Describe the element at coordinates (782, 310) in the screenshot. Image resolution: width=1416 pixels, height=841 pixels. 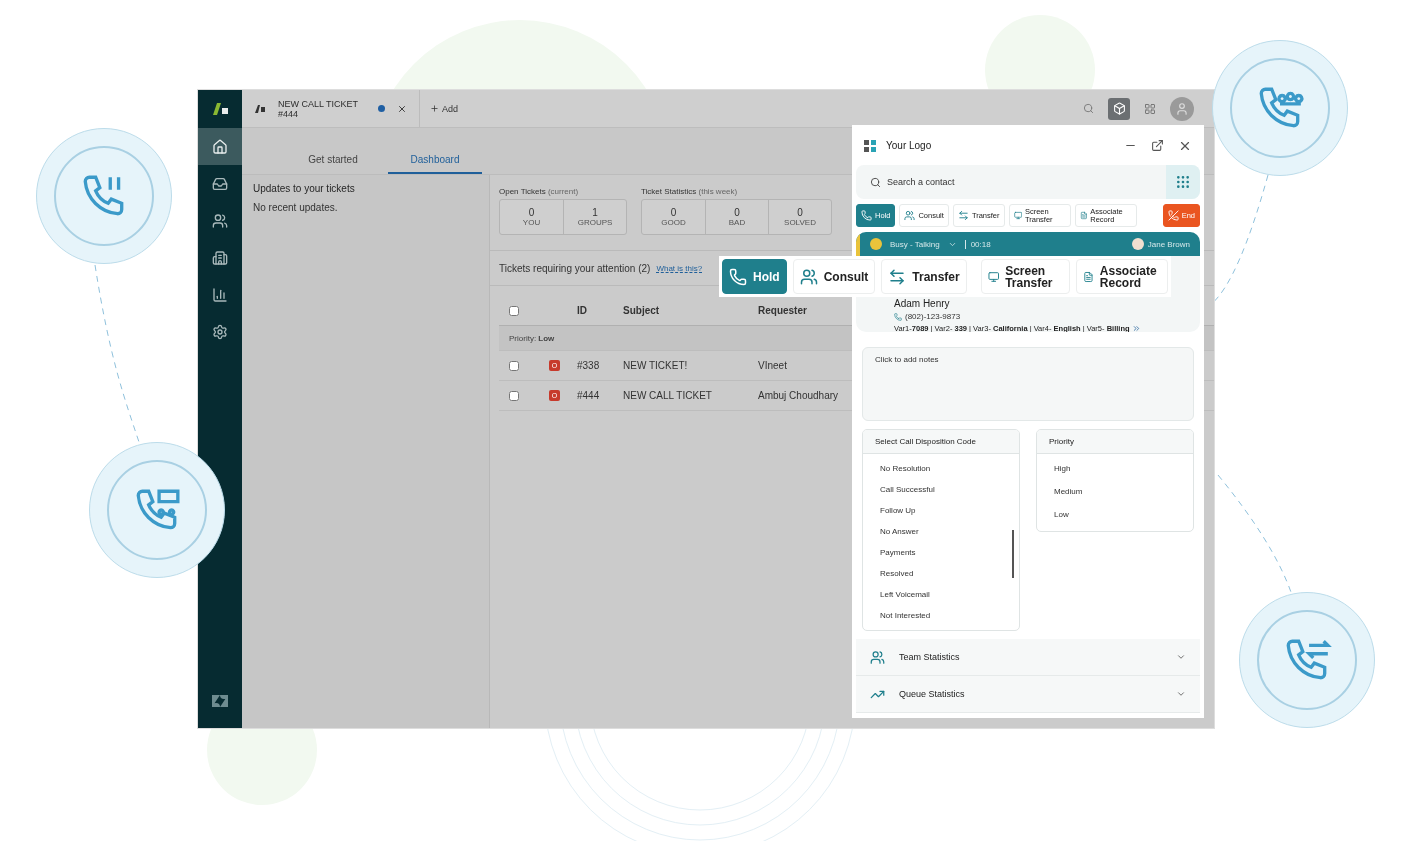
I see `column-header: Requester` at that location.